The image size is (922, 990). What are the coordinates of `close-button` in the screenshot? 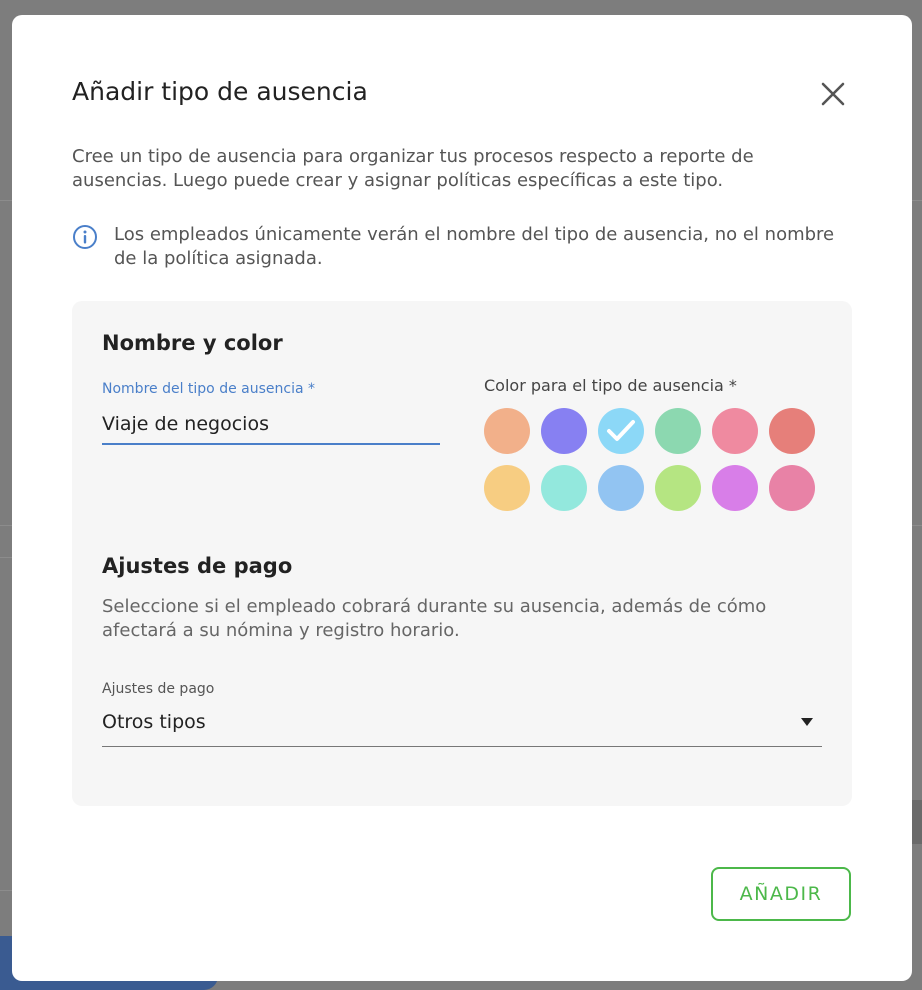 It's located at (833, 94).